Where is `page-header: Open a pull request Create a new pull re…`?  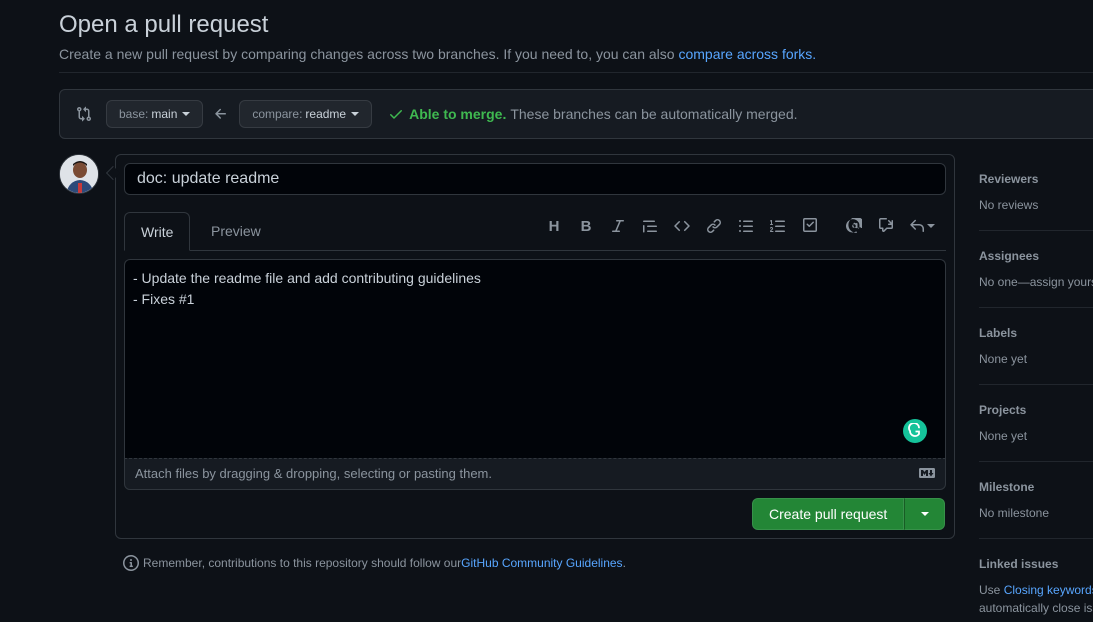 page-header: Open a pull request Create a new pull re… is located at coordinates (576, 37).